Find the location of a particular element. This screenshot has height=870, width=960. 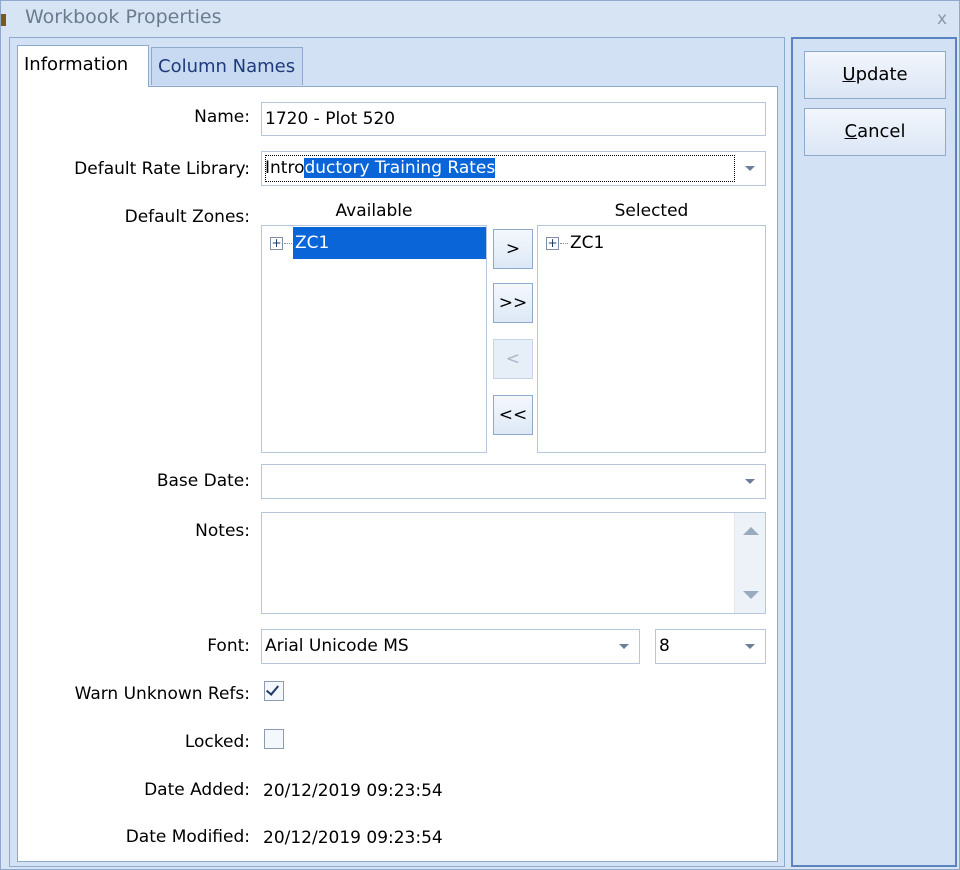

selected-item-label: ZC1 is located at coordinates (587, 243).